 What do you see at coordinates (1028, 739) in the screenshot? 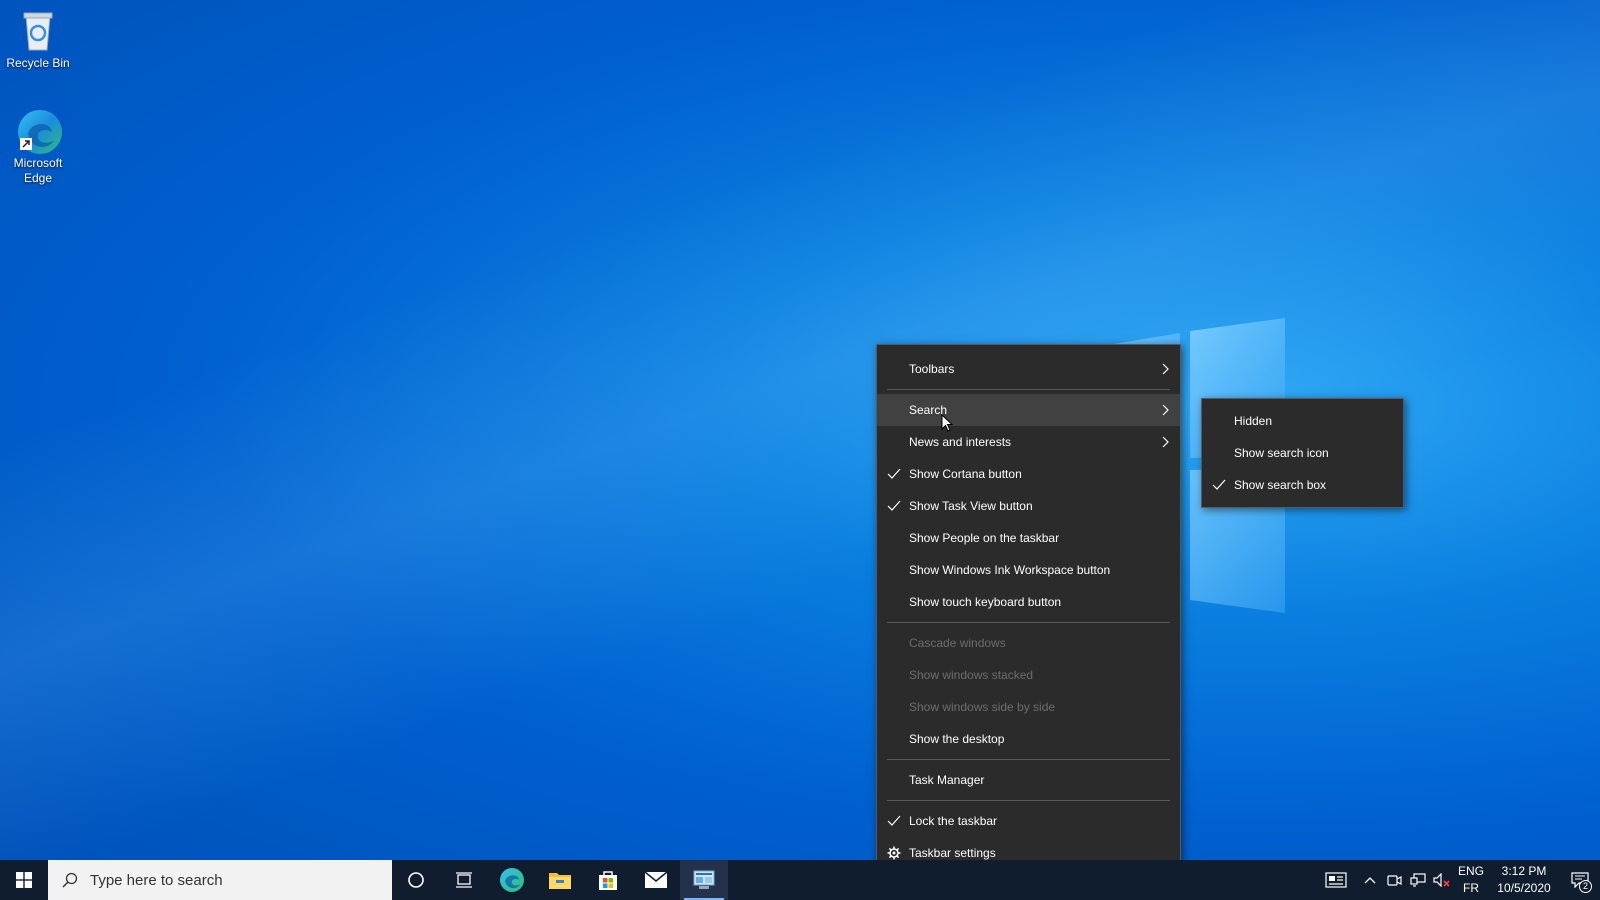
I see `menu-item-show-desktop: Show the desktop` at bounding box center [1028, 739].